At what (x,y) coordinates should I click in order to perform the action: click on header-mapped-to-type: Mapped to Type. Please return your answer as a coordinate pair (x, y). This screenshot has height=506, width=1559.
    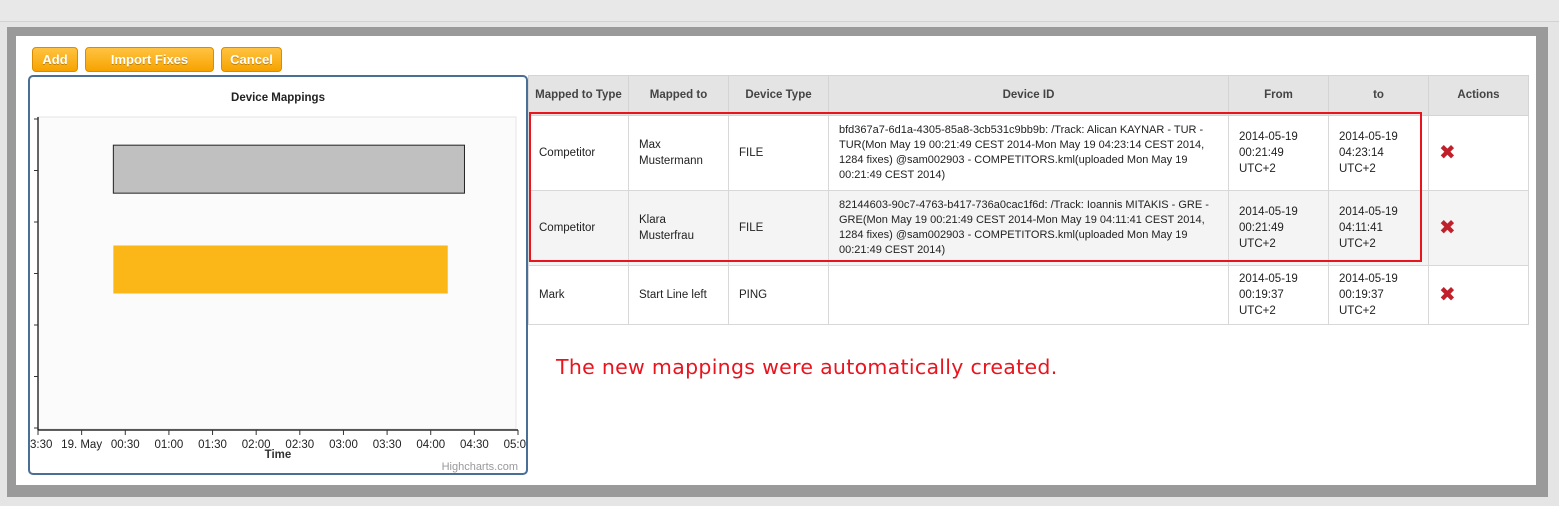
    Looking at the image, I should click on (578, 95).